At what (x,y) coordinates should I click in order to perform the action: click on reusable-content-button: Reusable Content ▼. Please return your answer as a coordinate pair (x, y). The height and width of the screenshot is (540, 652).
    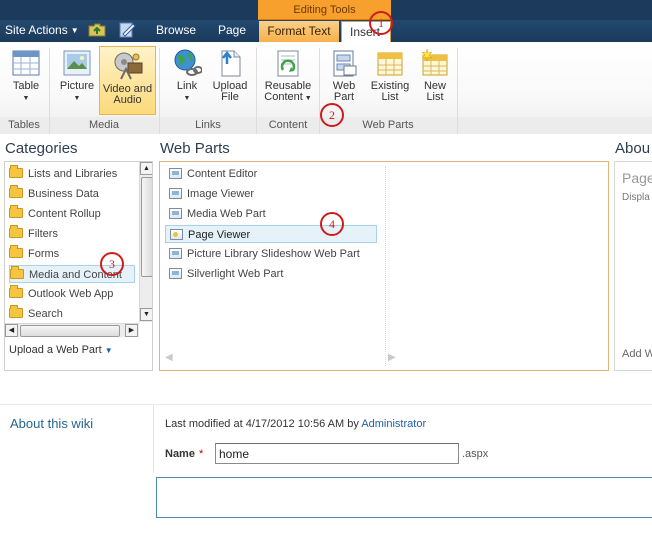
    Looking at the image, I should click on (288, 76).